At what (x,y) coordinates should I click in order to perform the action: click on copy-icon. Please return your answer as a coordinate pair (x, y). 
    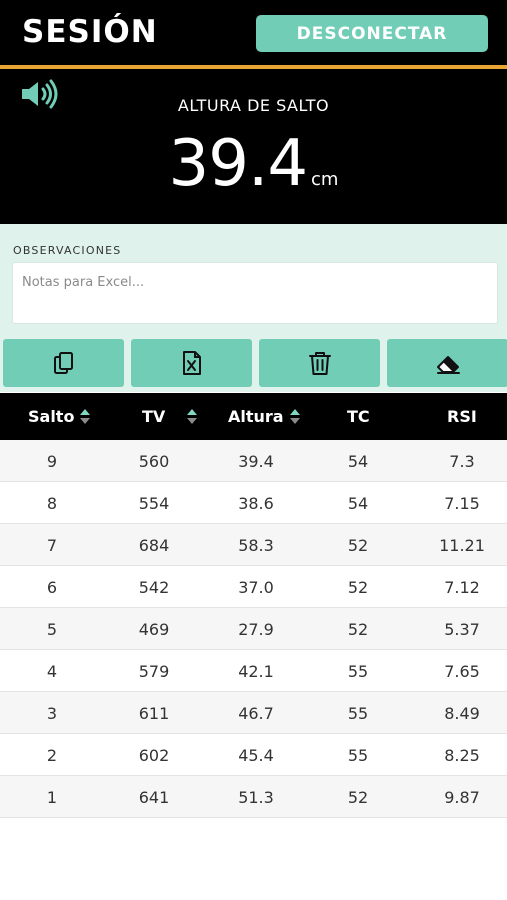
    Looking at the image, I should click on (63, 363).